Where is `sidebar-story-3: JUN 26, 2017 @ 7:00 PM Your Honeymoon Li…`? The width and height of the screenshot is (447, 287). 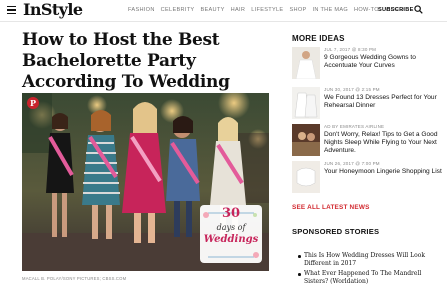 sidebar-story-3: JUN 26, 2017 @ 7:00 PM Your Honeymoon Li… is located at coordinates (367, 177).